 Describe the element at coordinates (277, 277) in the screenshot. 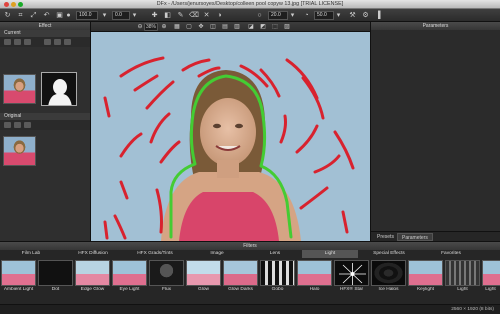

I see `filter-gobo: Gobo` at that location.